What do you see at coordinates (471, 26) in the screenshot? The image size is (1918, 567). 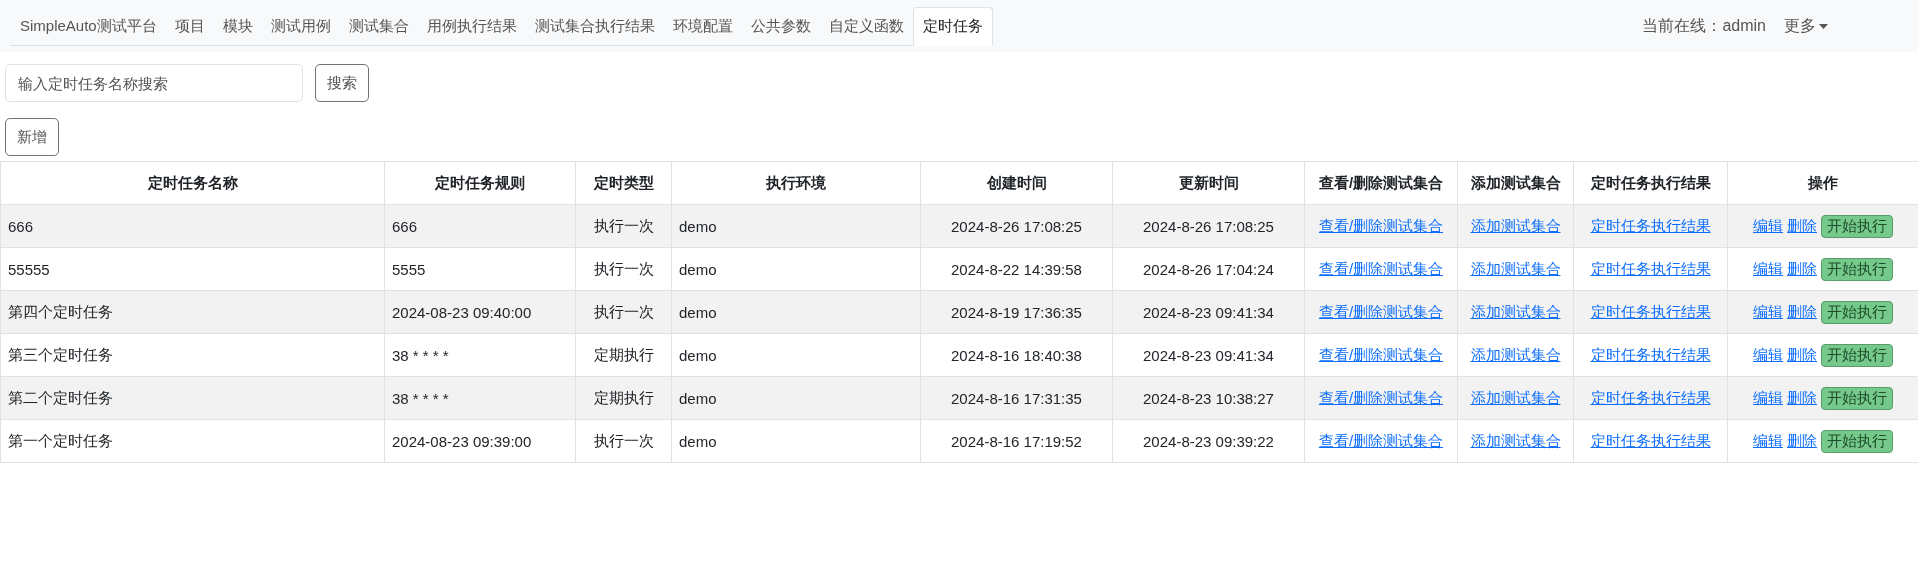 I see `nav-tab: 用例执行结果` at bounding box center [471, 26].